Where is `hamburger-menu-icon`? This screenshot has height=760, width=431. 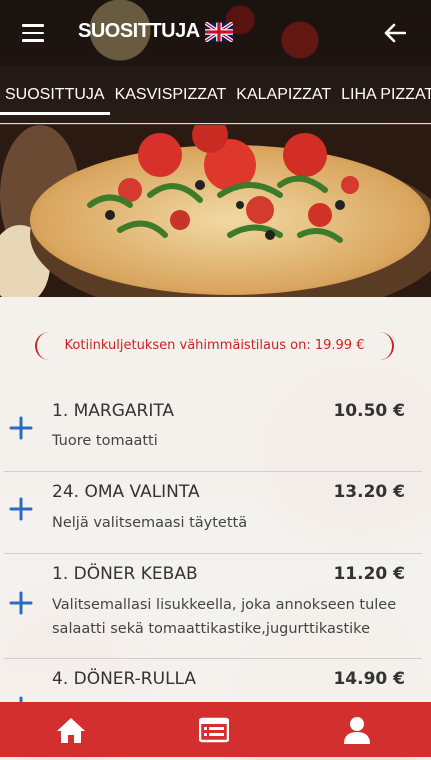 hamburger-menu-icon is located at coordinates (33, 33).